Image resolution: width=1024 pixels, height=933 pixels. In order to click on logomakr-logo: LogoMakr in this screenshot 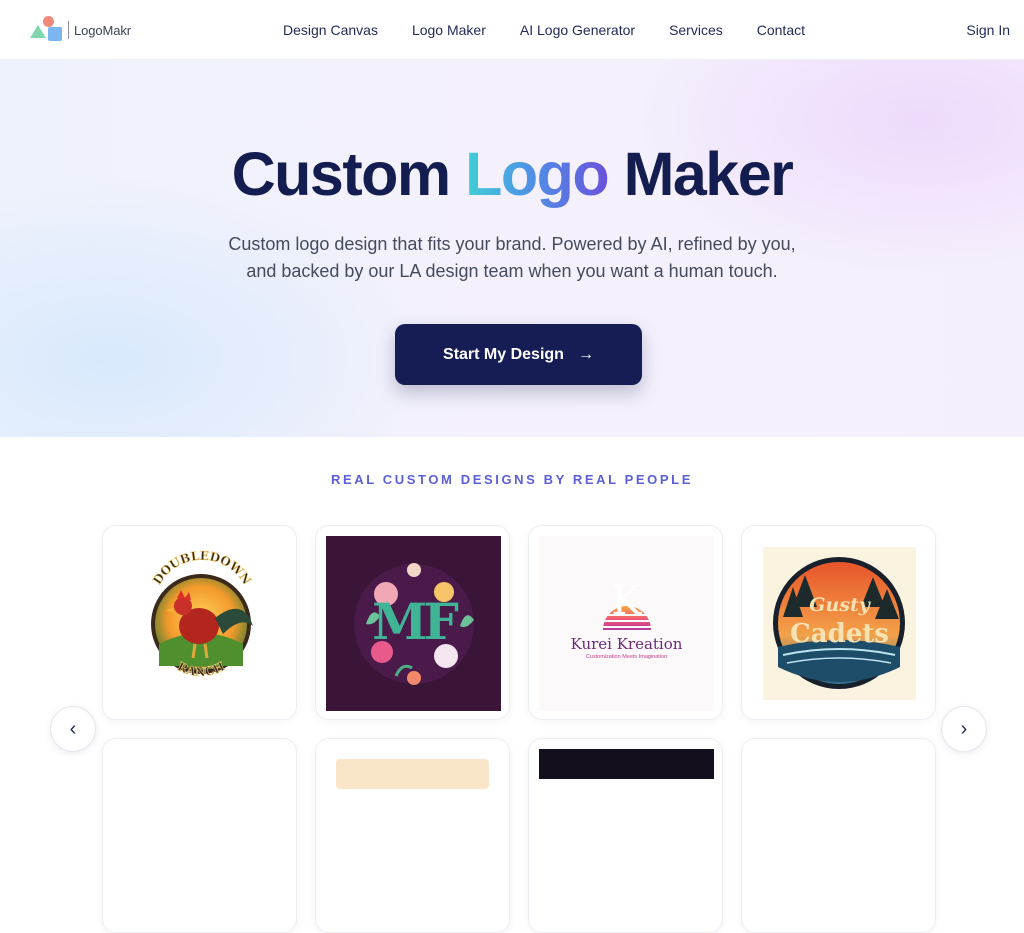, I will do `click(80, 30)`.